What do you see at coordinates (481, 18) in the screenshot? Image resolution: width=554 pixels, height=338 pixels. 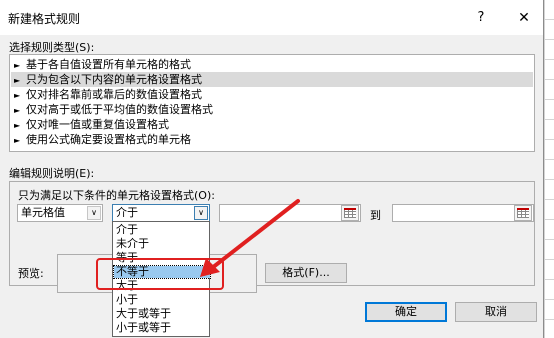 I see `help-icon: ?` at bounding box center [481, 18].